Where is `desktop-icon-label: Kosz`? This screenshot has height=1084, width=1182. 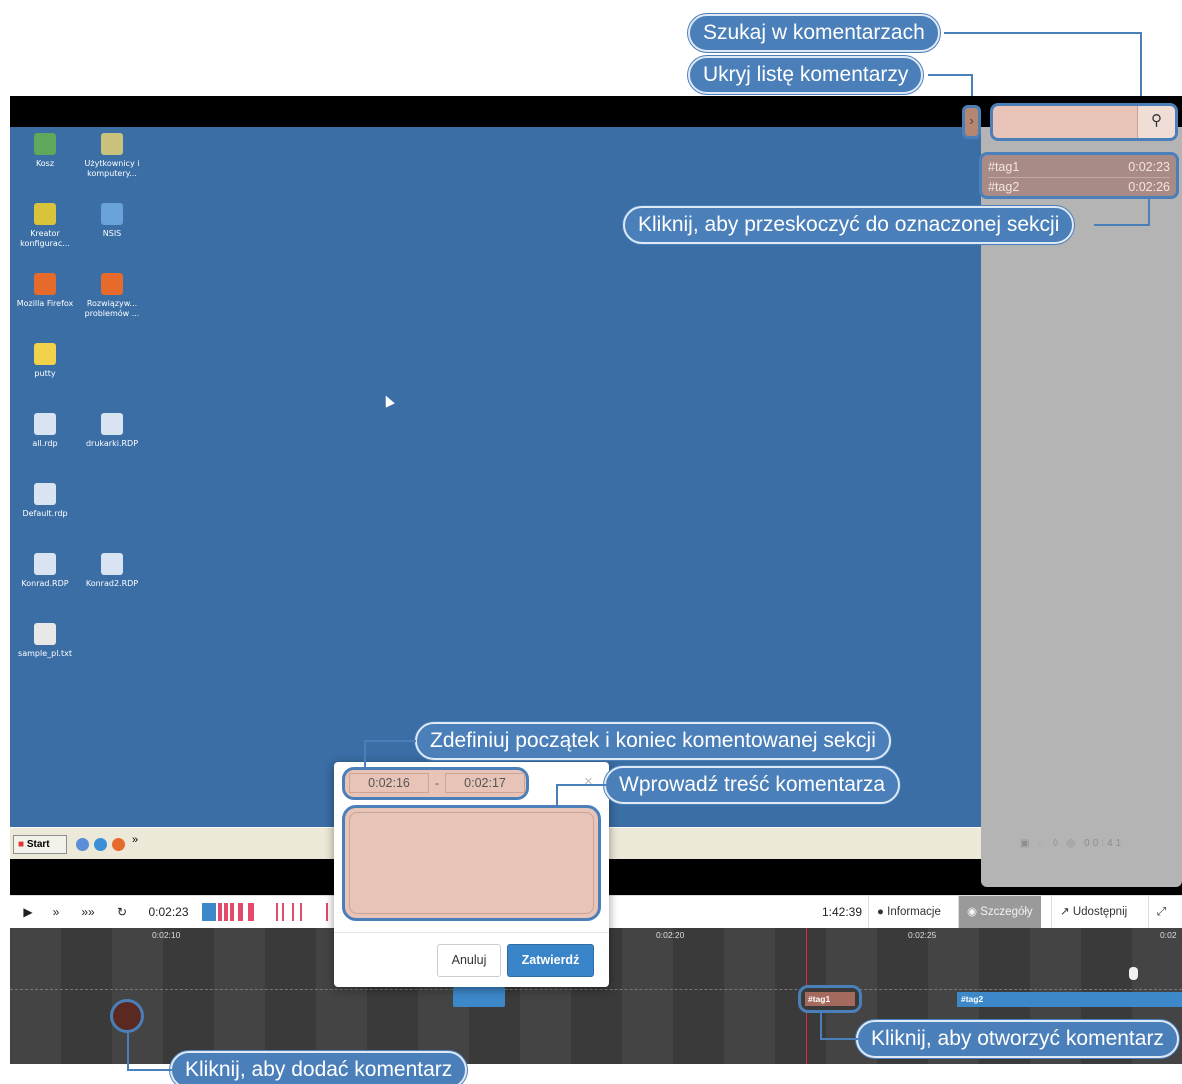 desktop-icon-label: Kosz is located at coordinates (45, 163).